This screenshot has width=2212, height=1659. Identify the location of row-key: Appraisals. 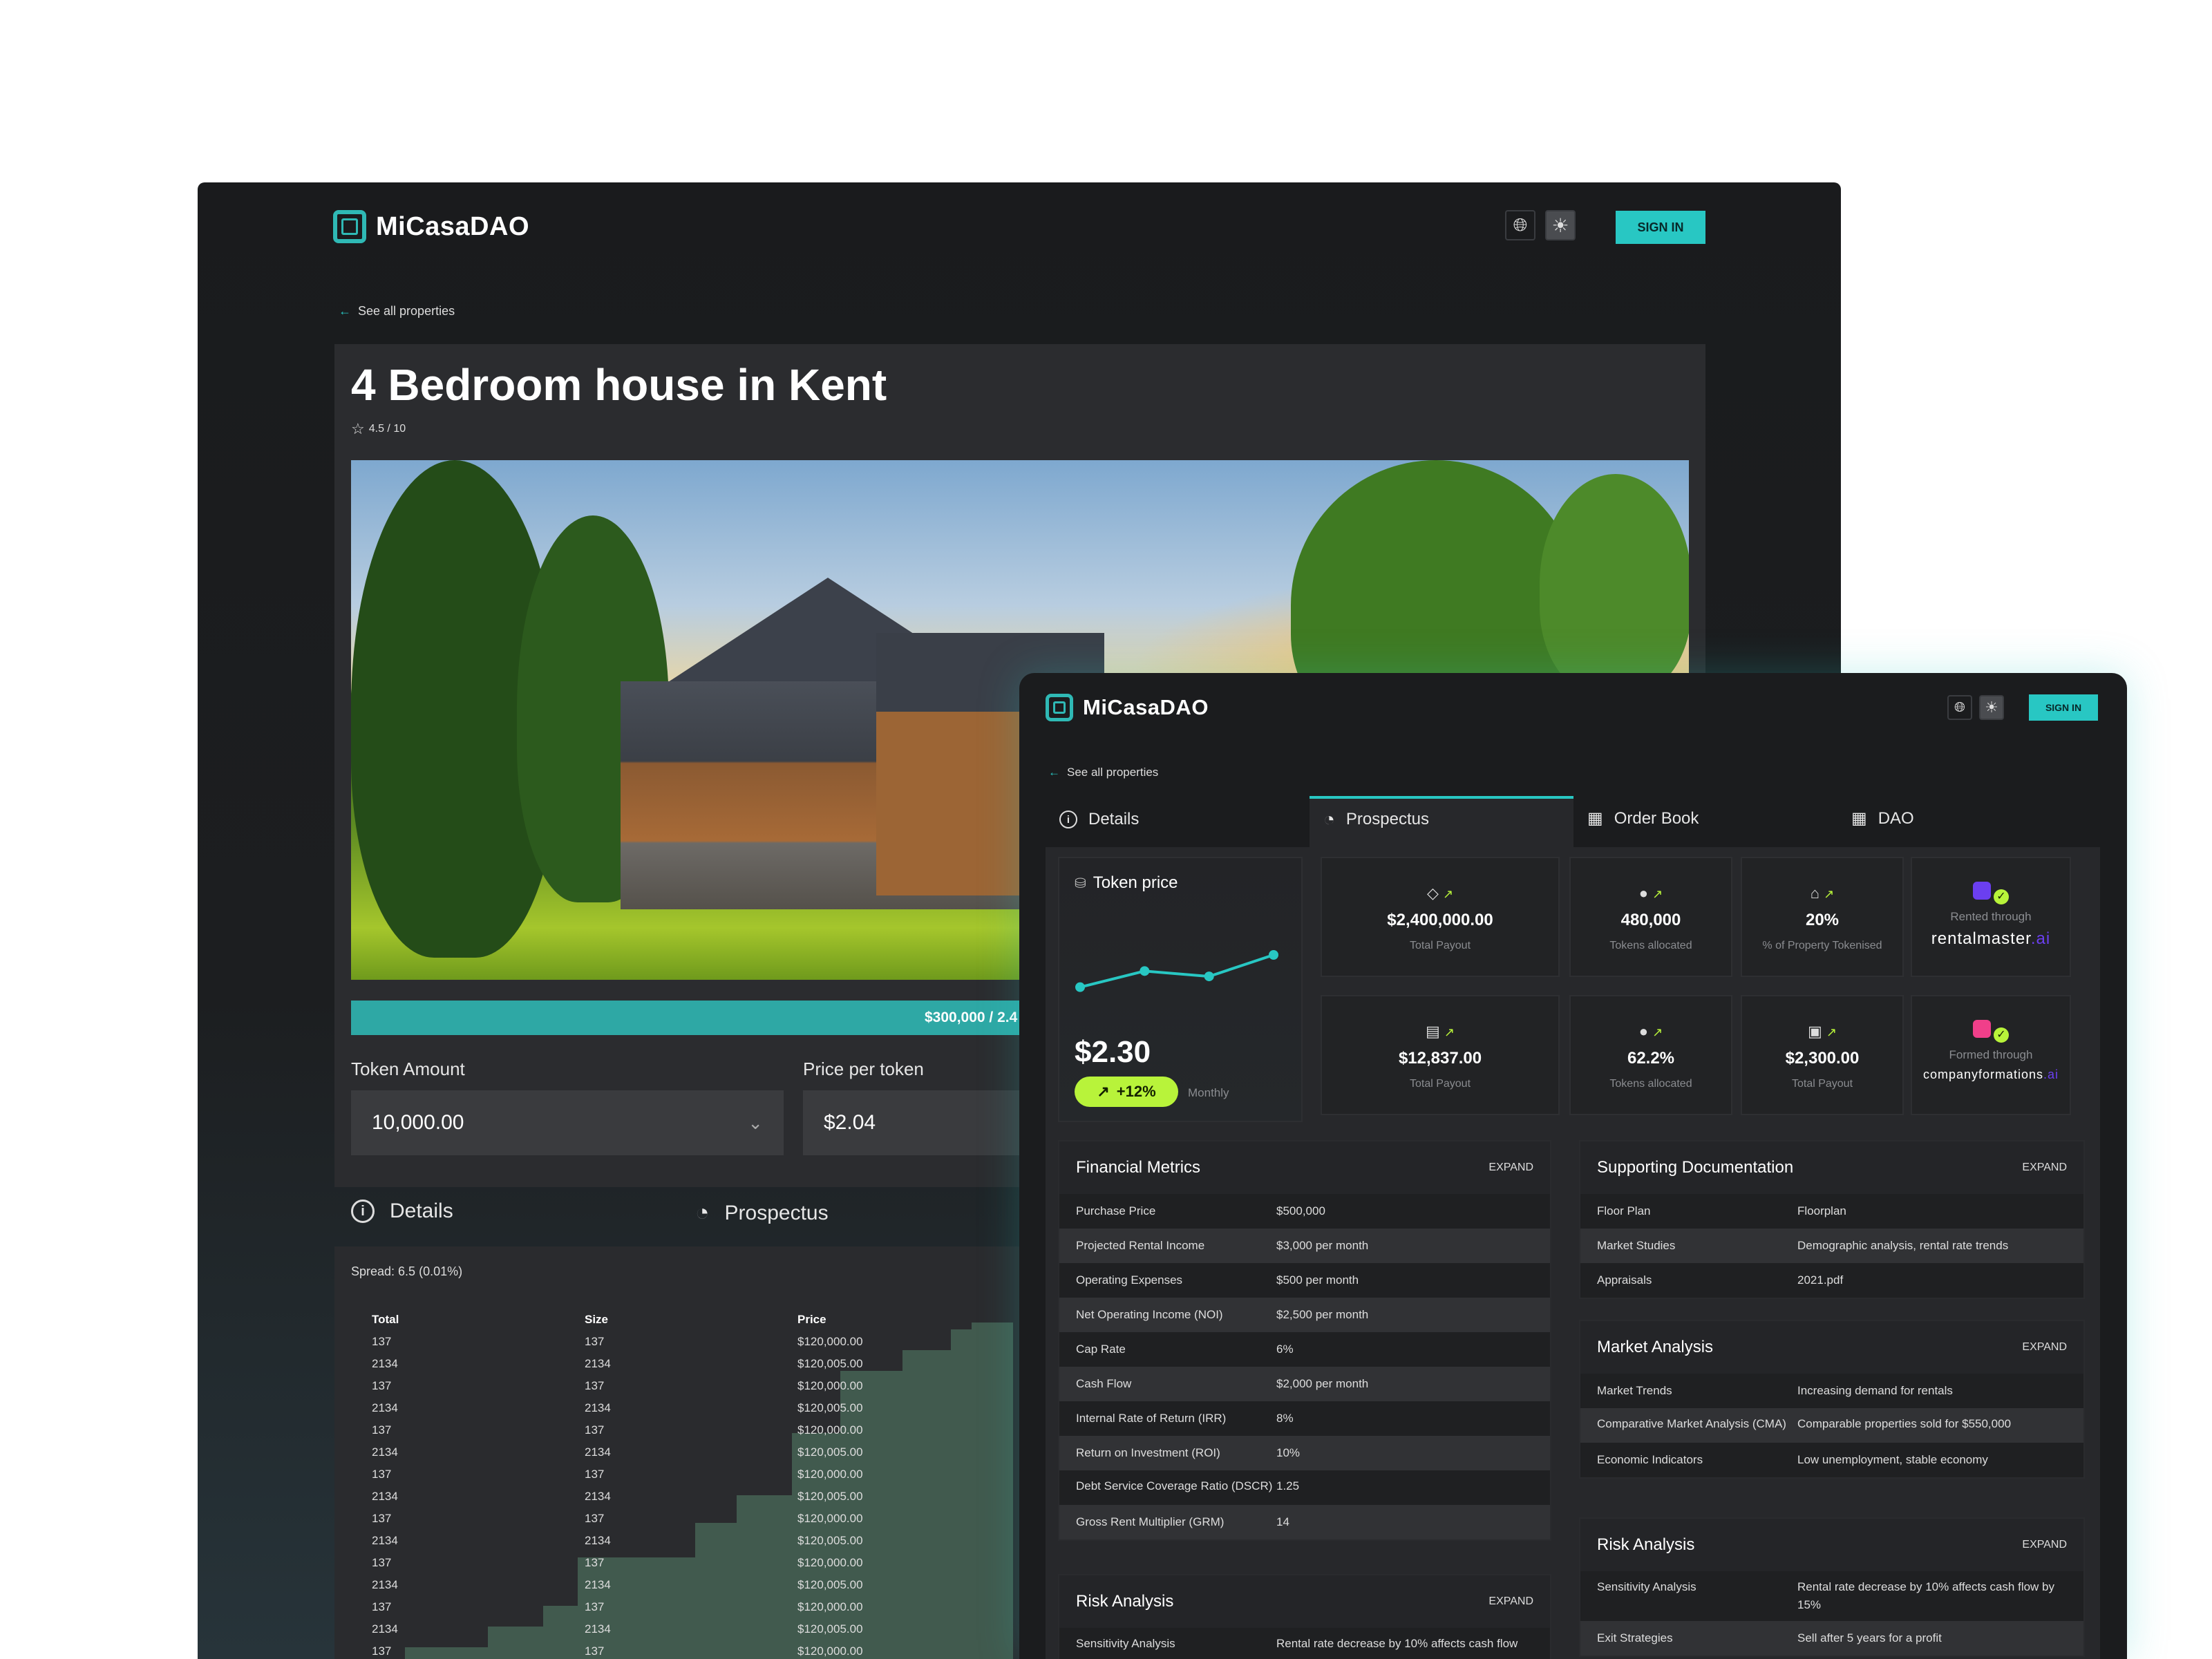
(1624, 1280).